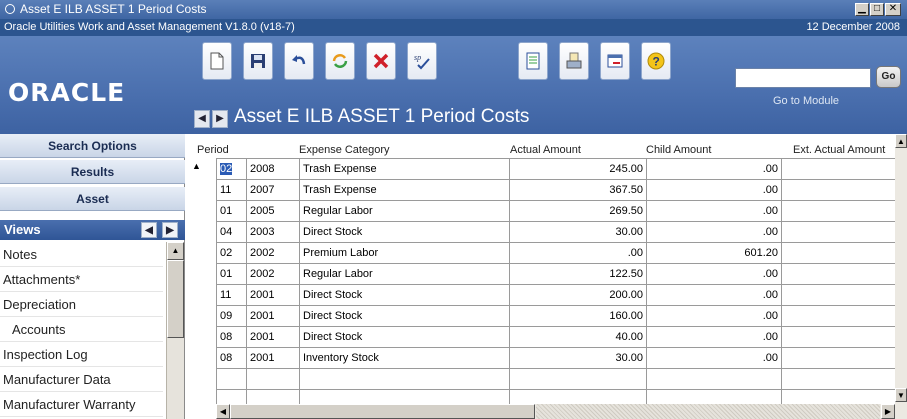 The image size is (907, 419). I want to click on cell-year: 2005, so click(272, 211).